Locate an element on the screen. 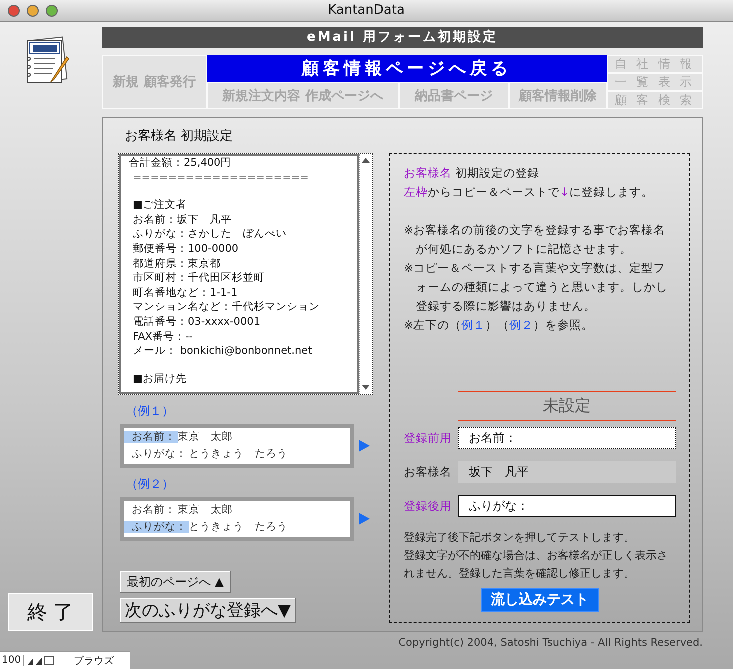 This screenshot has height=669, width=733. test-button: 流し込みテスト is located at coordinates (540, 600).